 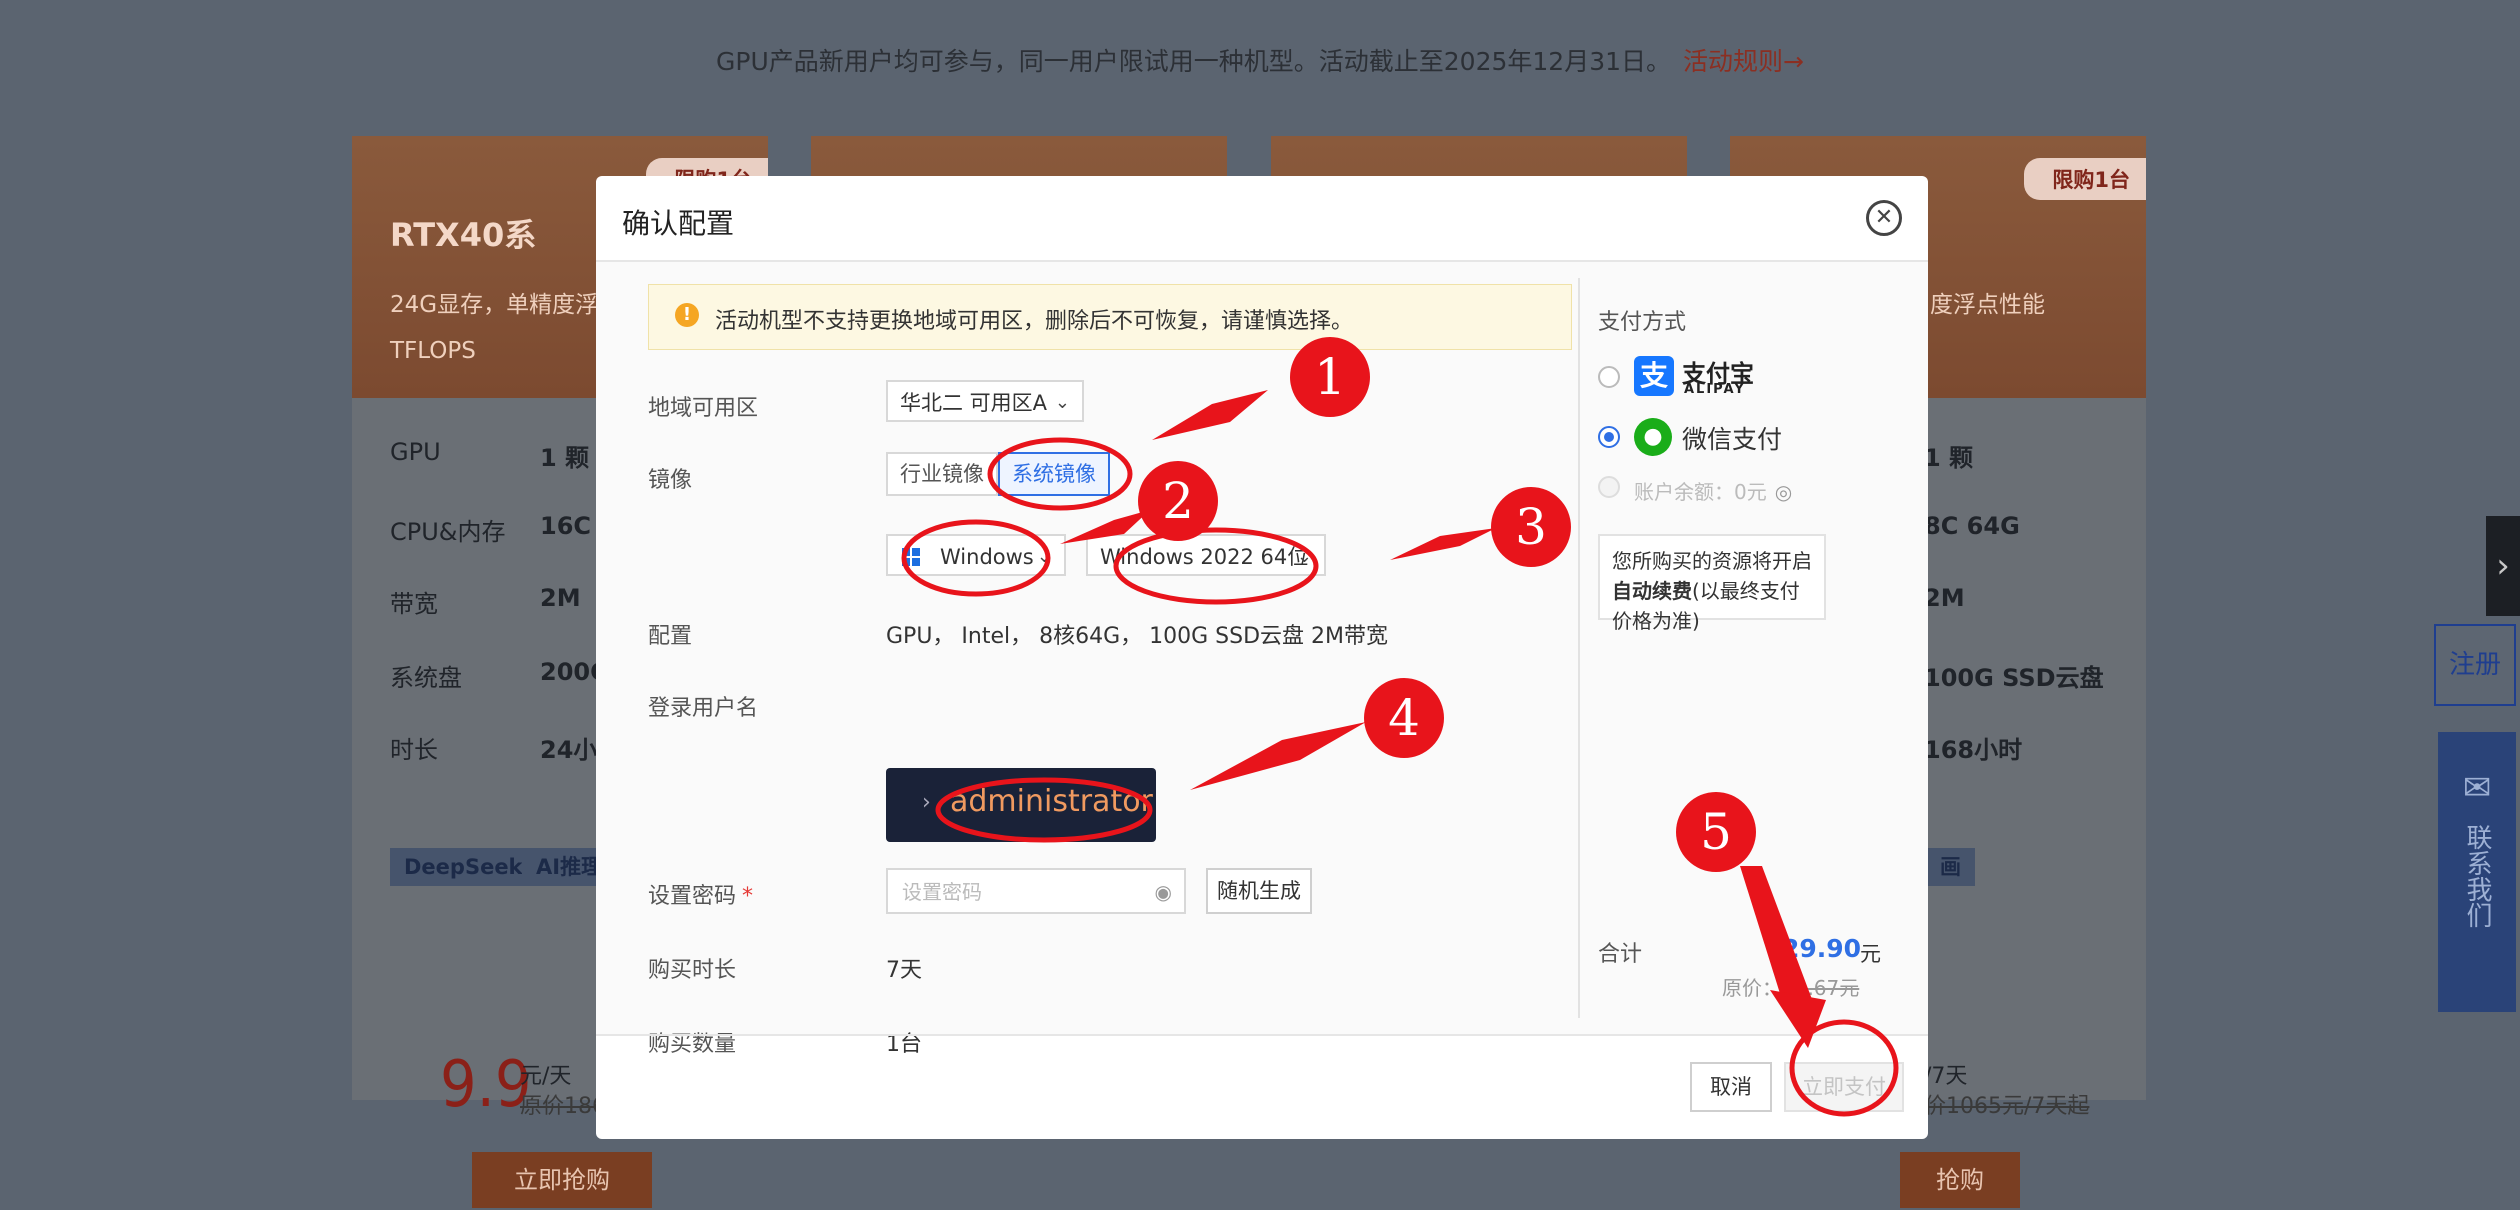 What do you see at coordinates (1642, 322) in the screenshot?
I see `payment-method-label: 支付方式` at bounding box center [1642, 322].